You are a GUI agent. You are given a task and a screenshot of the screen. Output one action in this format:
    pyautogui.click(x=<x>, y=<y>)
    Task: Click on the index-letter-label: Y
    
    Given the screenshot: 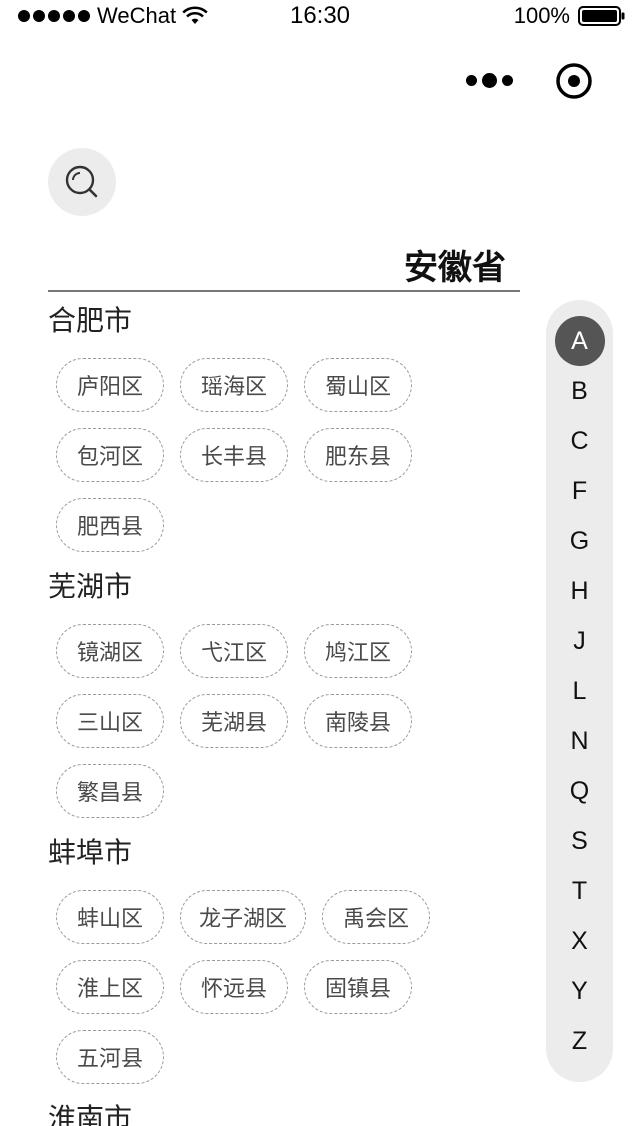 What is the action you would take?
    pyautogui.click(x=579, y=990)
    